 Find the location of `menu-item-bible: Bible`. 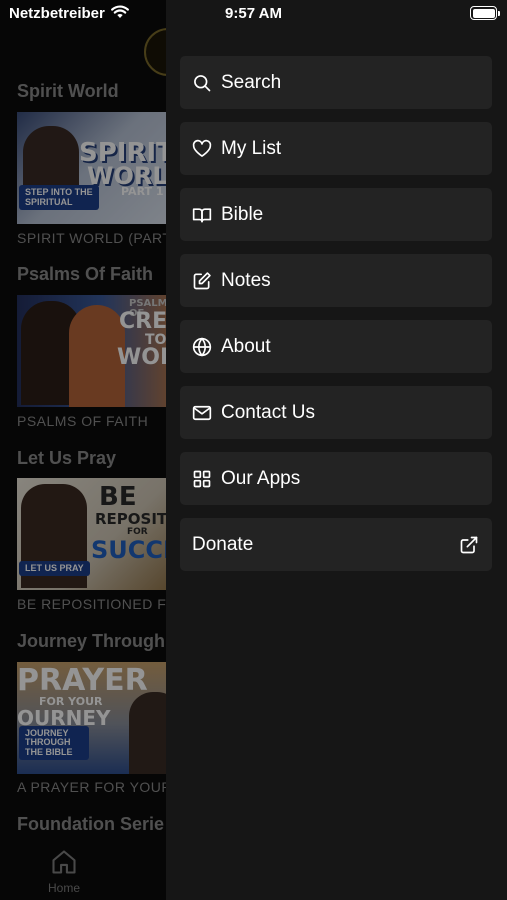

menu-item-bible: Bible is located at coordinates (336, 214).